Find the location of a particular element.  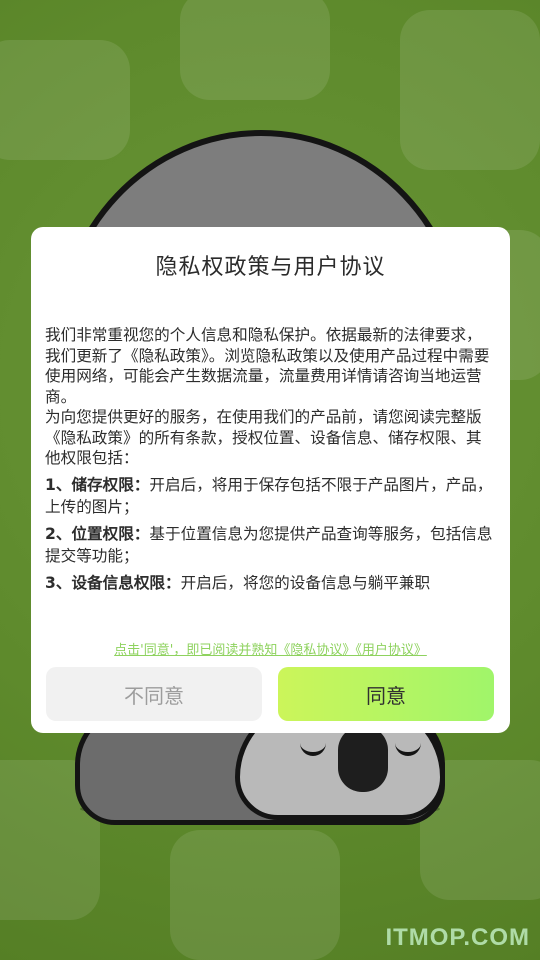

agree-button: 同意 is located at coordinates (386, 694).